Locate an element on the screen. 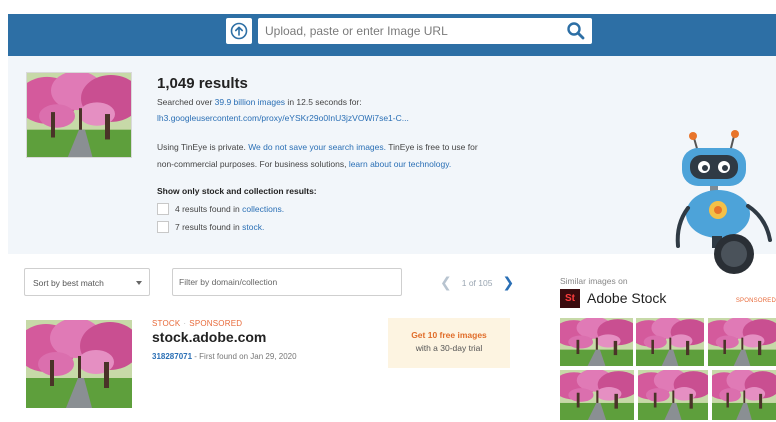 This screenshot has height=422, width=776. upload-icon is located at coordinates (239, 31).